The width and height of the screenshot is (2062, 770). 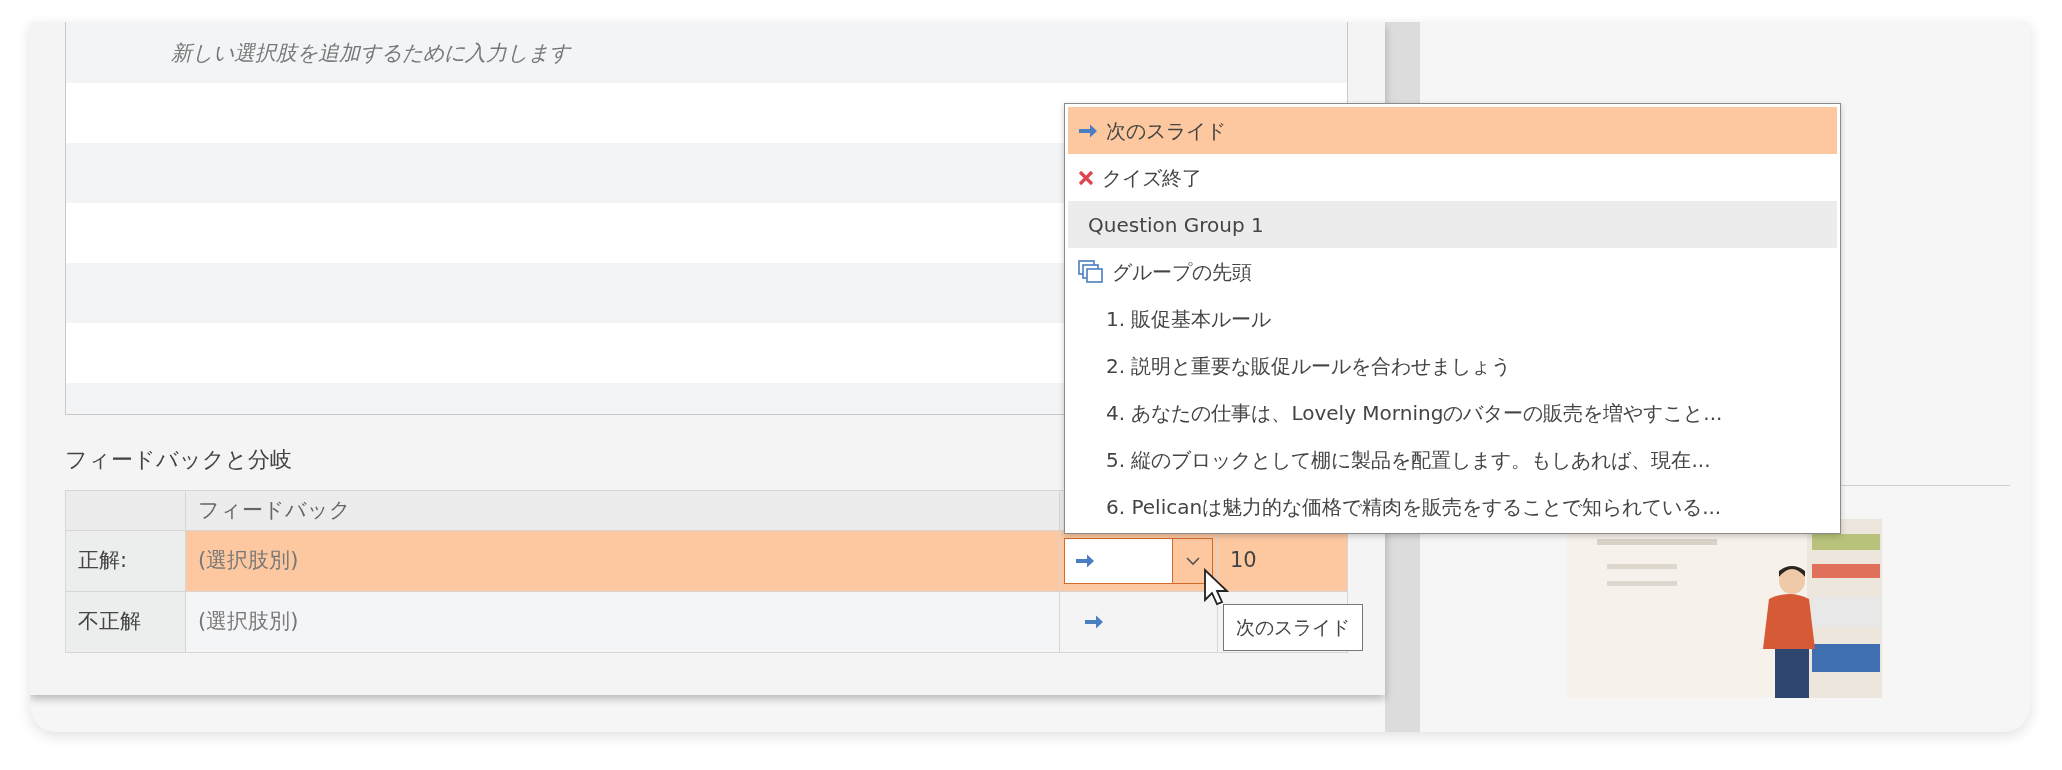 What do you see at coordinates (1452, 177) in the screenshot?
I see `menu-item: クイズ終了` at bounding box center [1452, 177].